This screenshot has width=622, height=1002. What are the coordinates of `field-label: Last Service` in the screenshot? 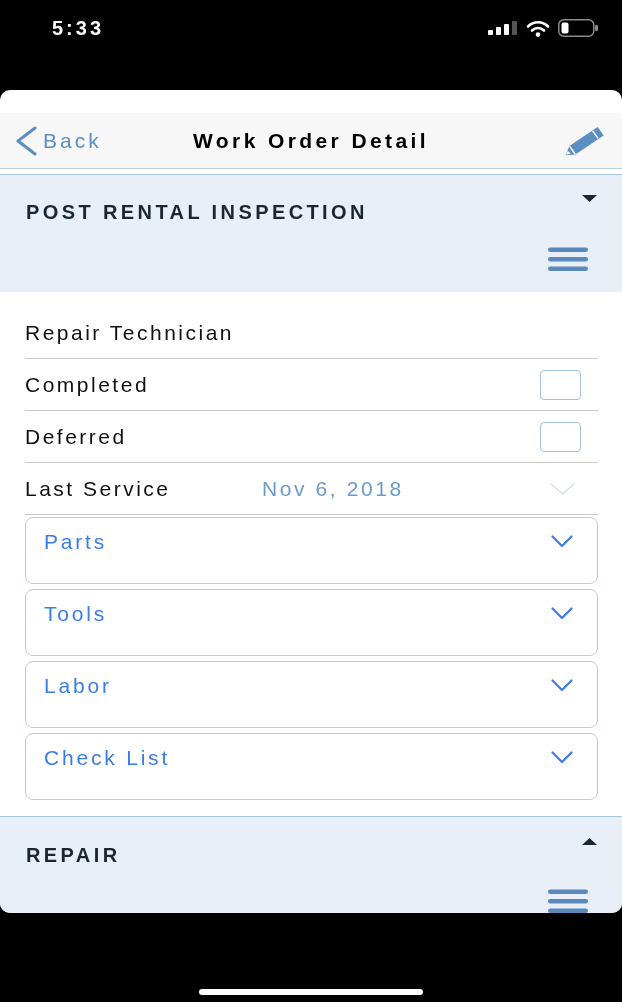 It's located at (98, 488).